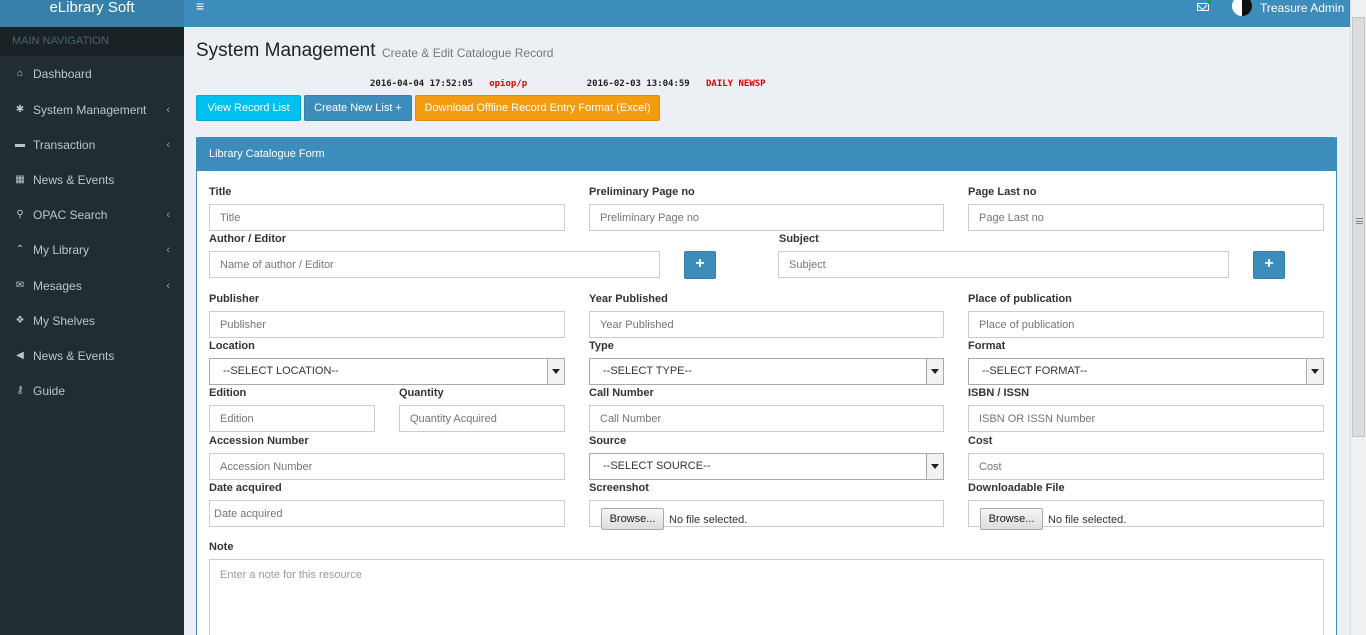 The width and height of the screenshot is (1366, 635). What do you see at coordinates (247, 239) in the screenshot?
I see `author-label: Author / Editor` at bounding box center [247, 239].